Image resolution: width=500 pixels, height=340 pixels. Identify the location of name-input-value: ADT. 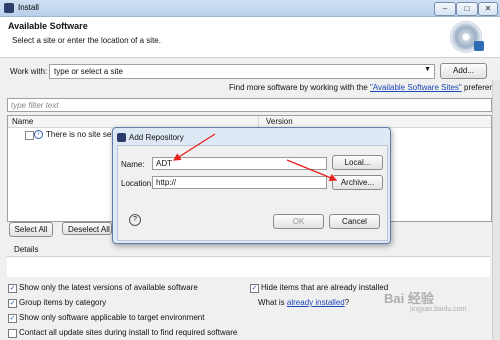
(164, 163).